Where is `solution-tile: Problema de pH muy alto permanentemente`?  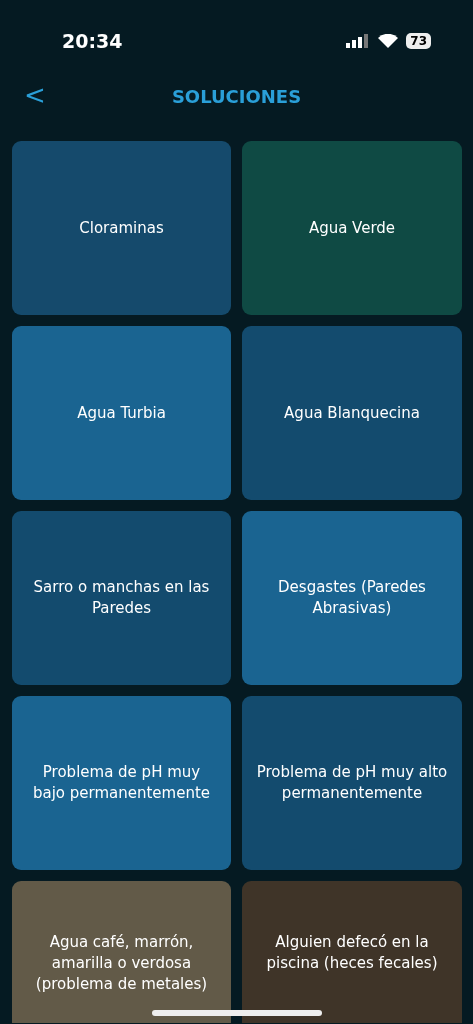
solution-tile: Problema de pH muy alto permanentemente is located at coordinates (352, 783).